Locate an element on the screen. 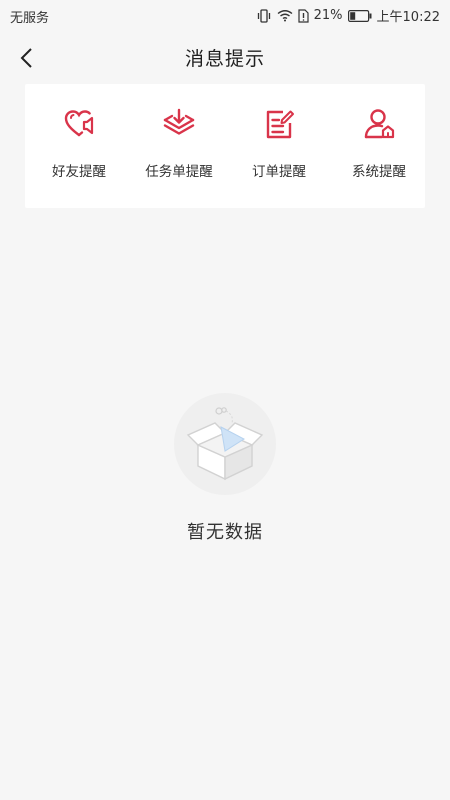 Image resolution: width=450 pixels, height=800 pixels. battery-percent: 21% is located at coordinates (328, 15).